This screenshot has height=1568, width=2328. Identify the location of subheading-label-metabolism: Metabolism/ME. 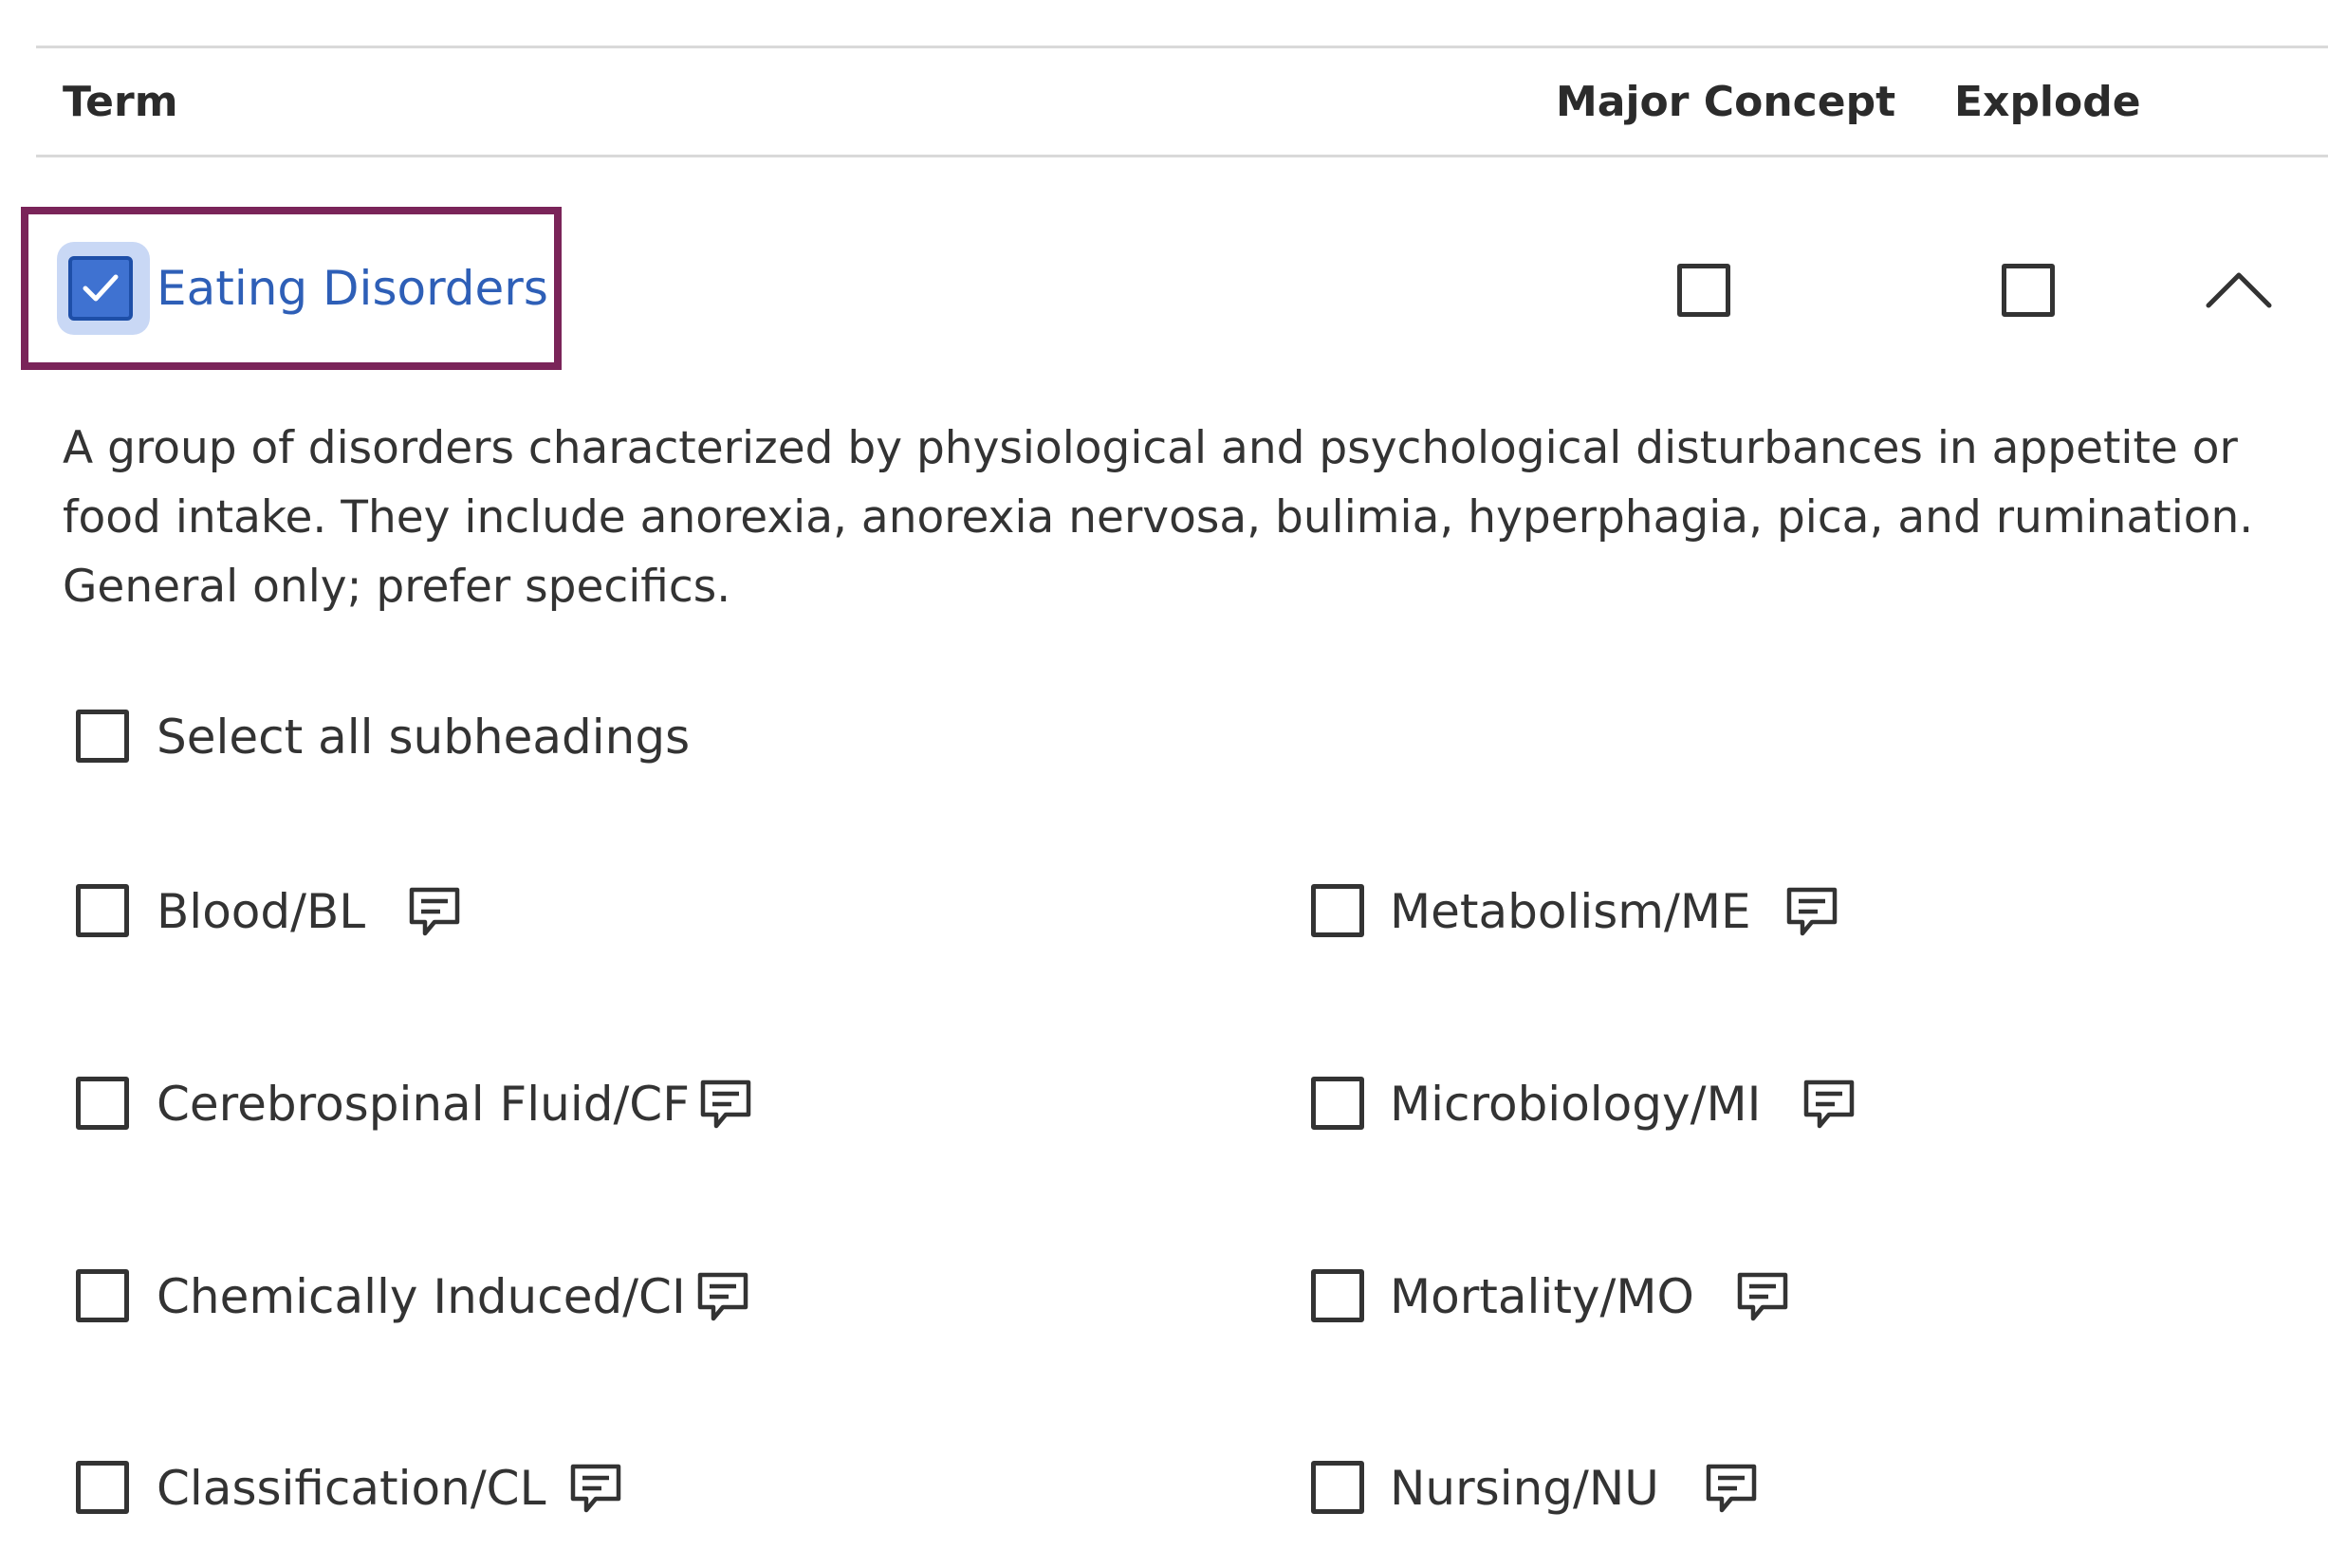
(1570, 912).